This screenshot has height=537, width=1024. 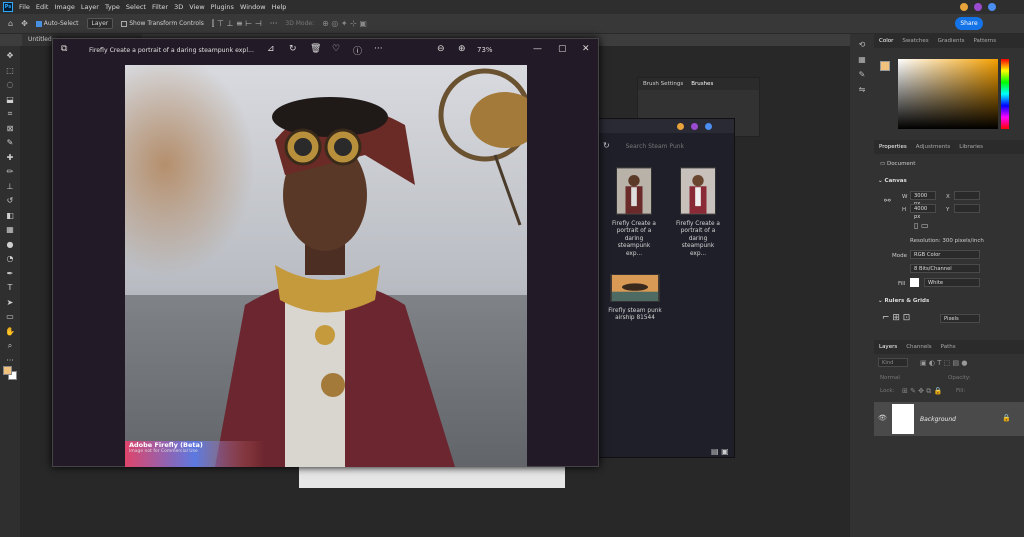 I want to click on units-select: Pixels, so click(x=960, y=318).